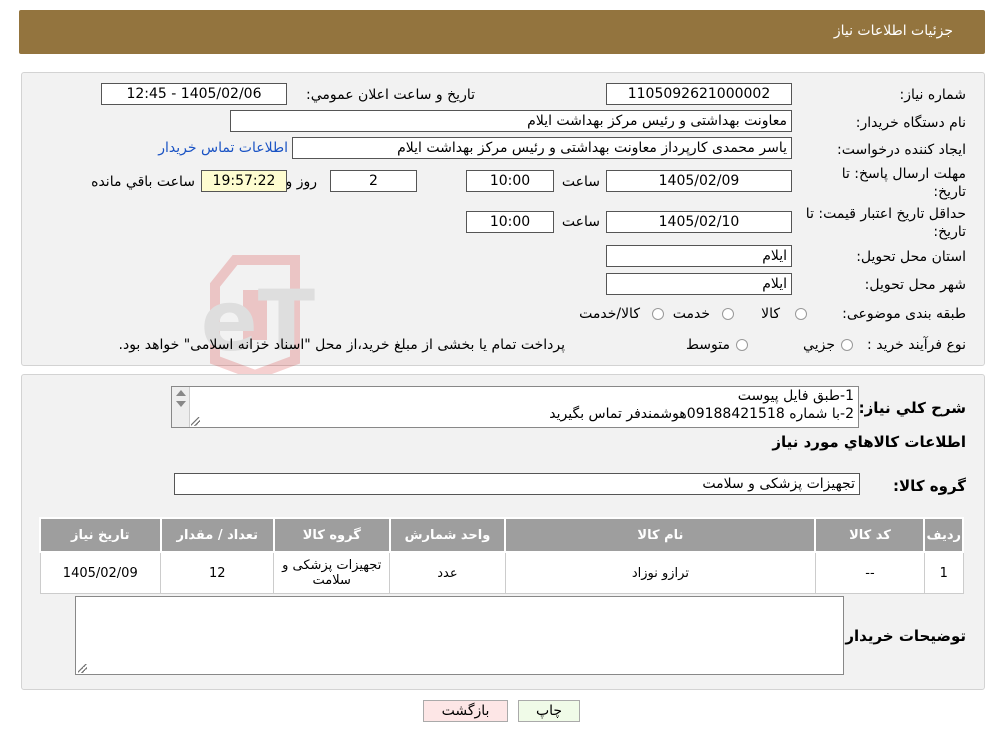 This screenshot has height=744, width=985. Describe the element at coordinates (847, 345) in the screenshot. I see `process-radio-minor` at that location.